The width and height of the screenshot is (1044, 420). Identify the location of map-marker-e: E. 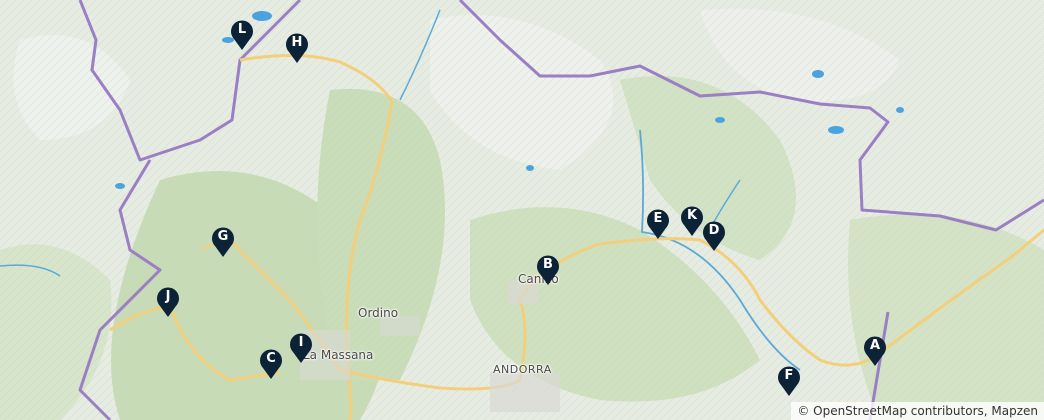
(658, 223).